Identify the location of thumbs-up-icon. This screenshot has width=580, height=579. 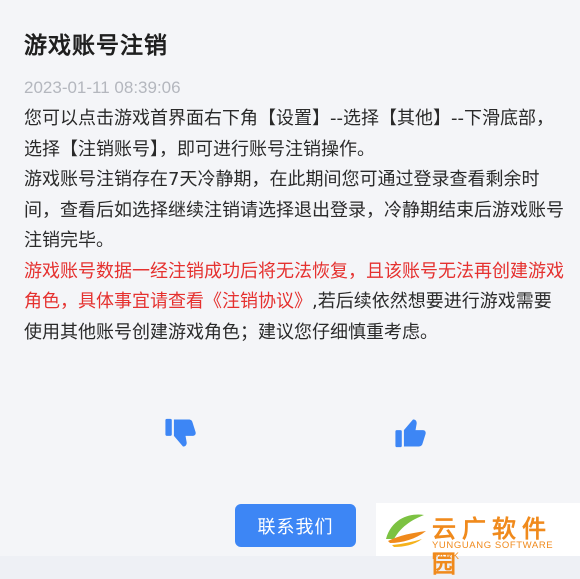
(410, 433).